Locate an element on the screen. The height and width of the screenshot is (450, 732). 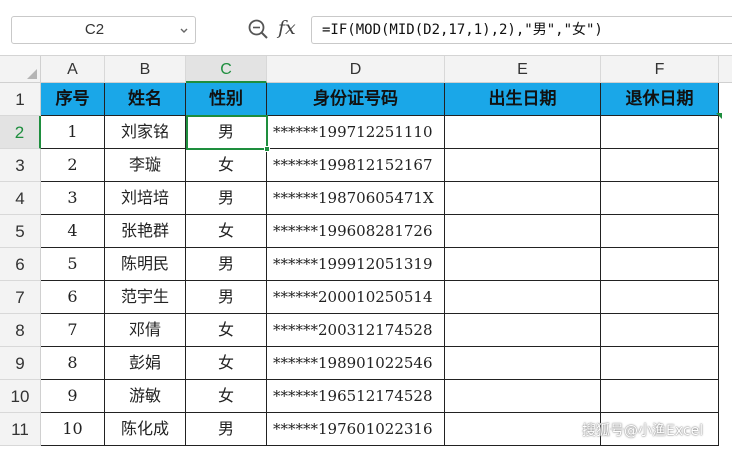
cell-id: ******200312174528 is located at coordinates (356, 330).